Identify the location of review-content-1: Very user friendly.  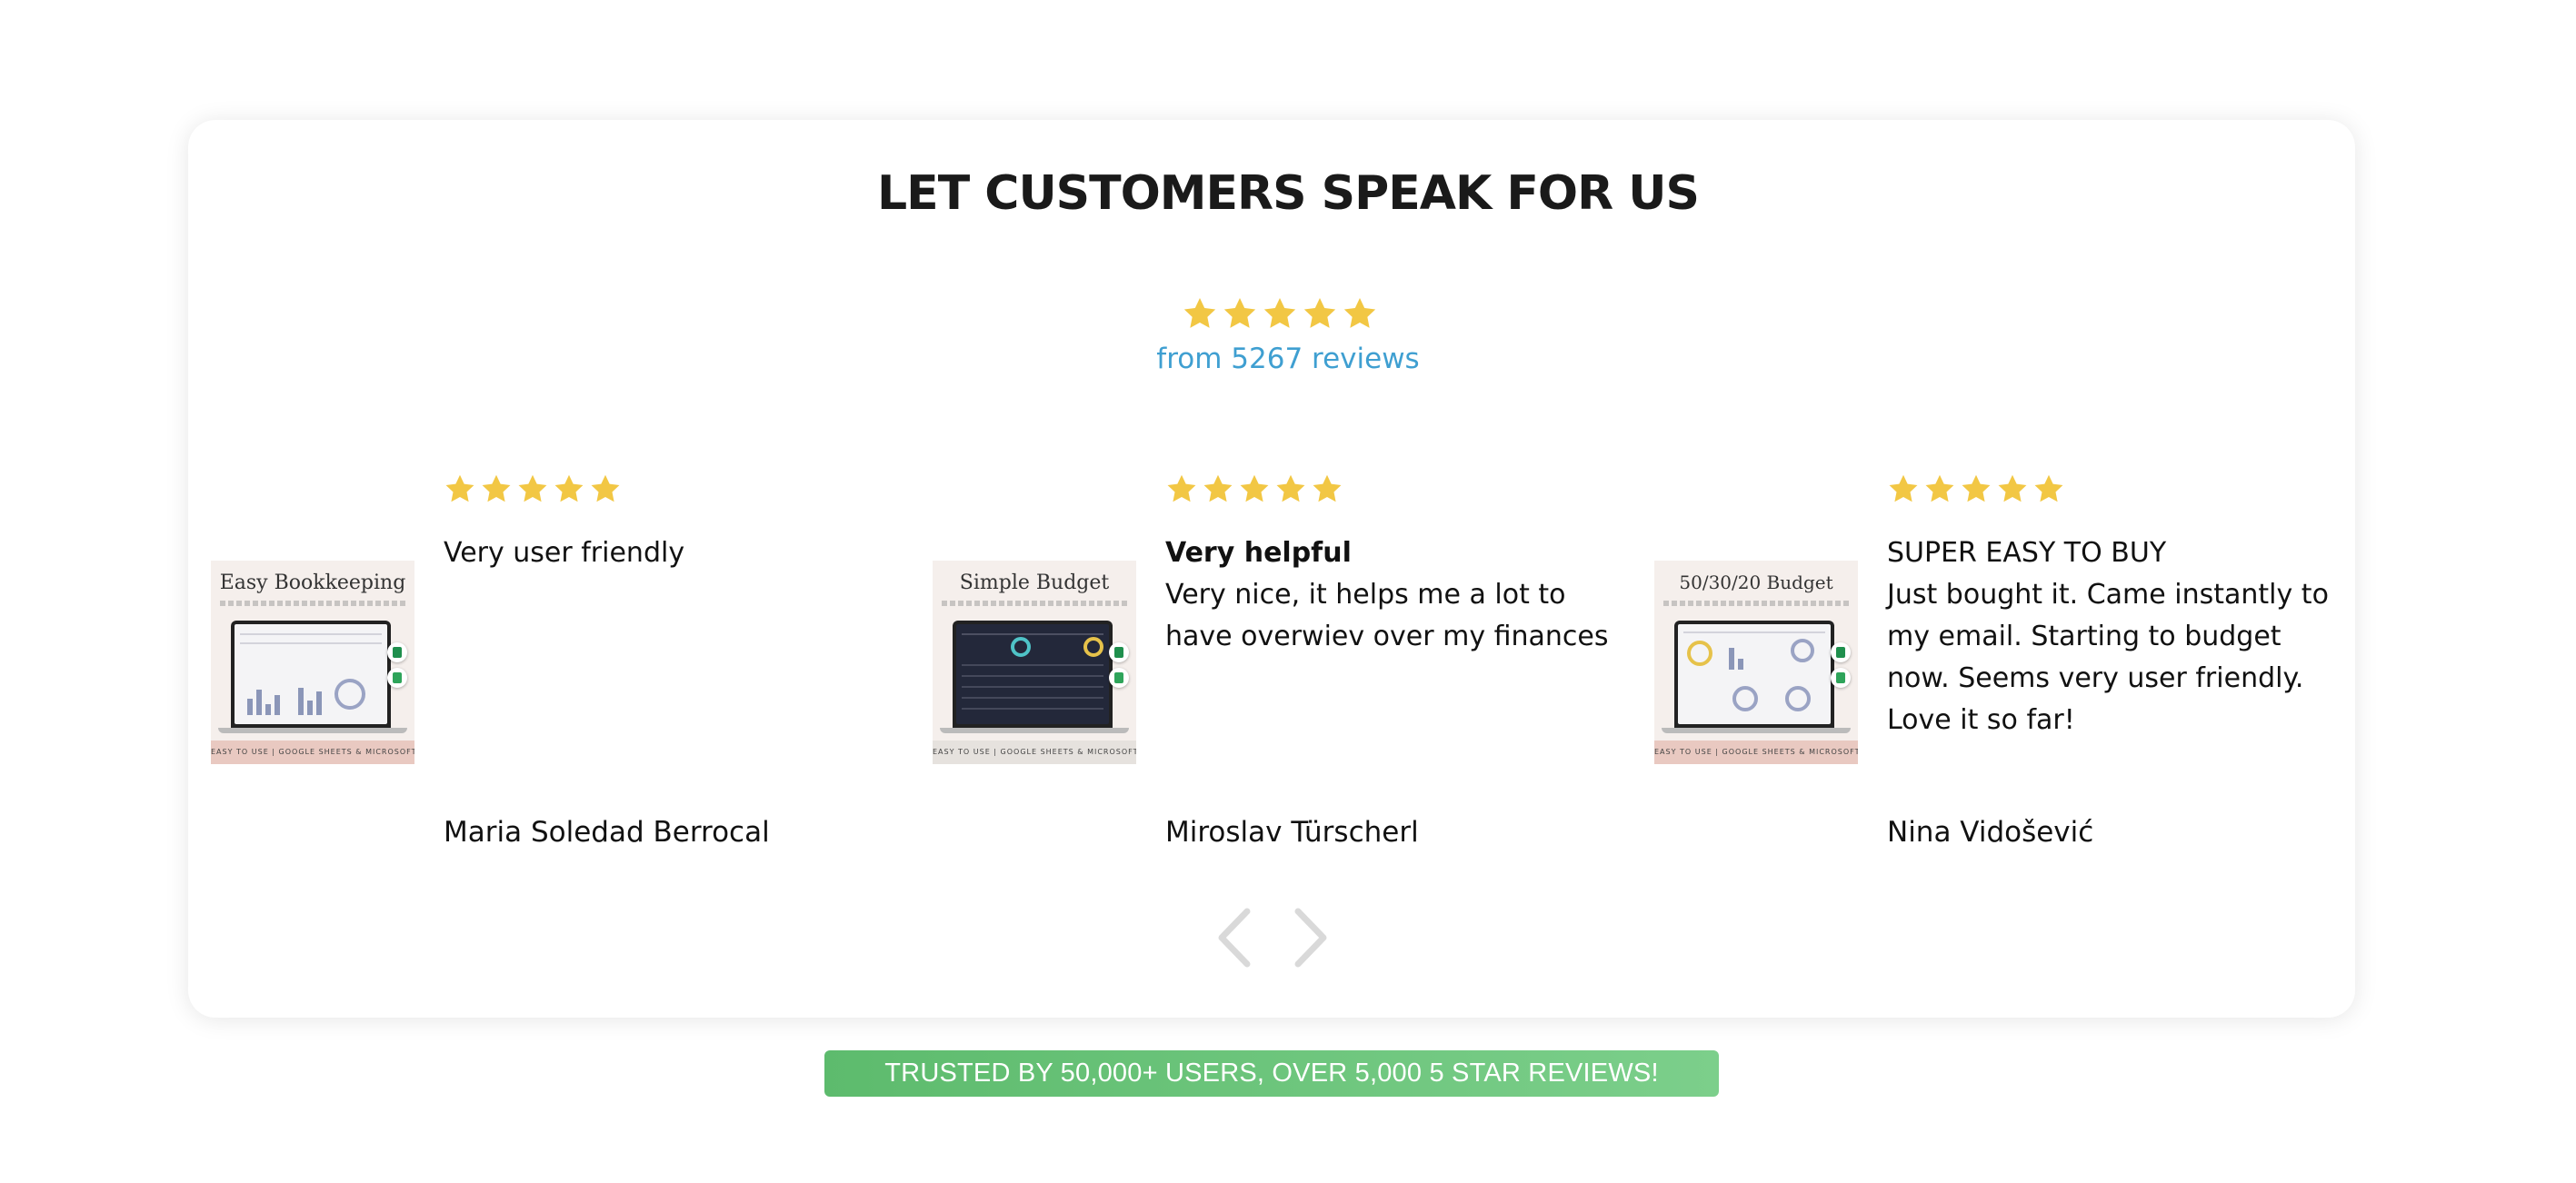
(671, 553).